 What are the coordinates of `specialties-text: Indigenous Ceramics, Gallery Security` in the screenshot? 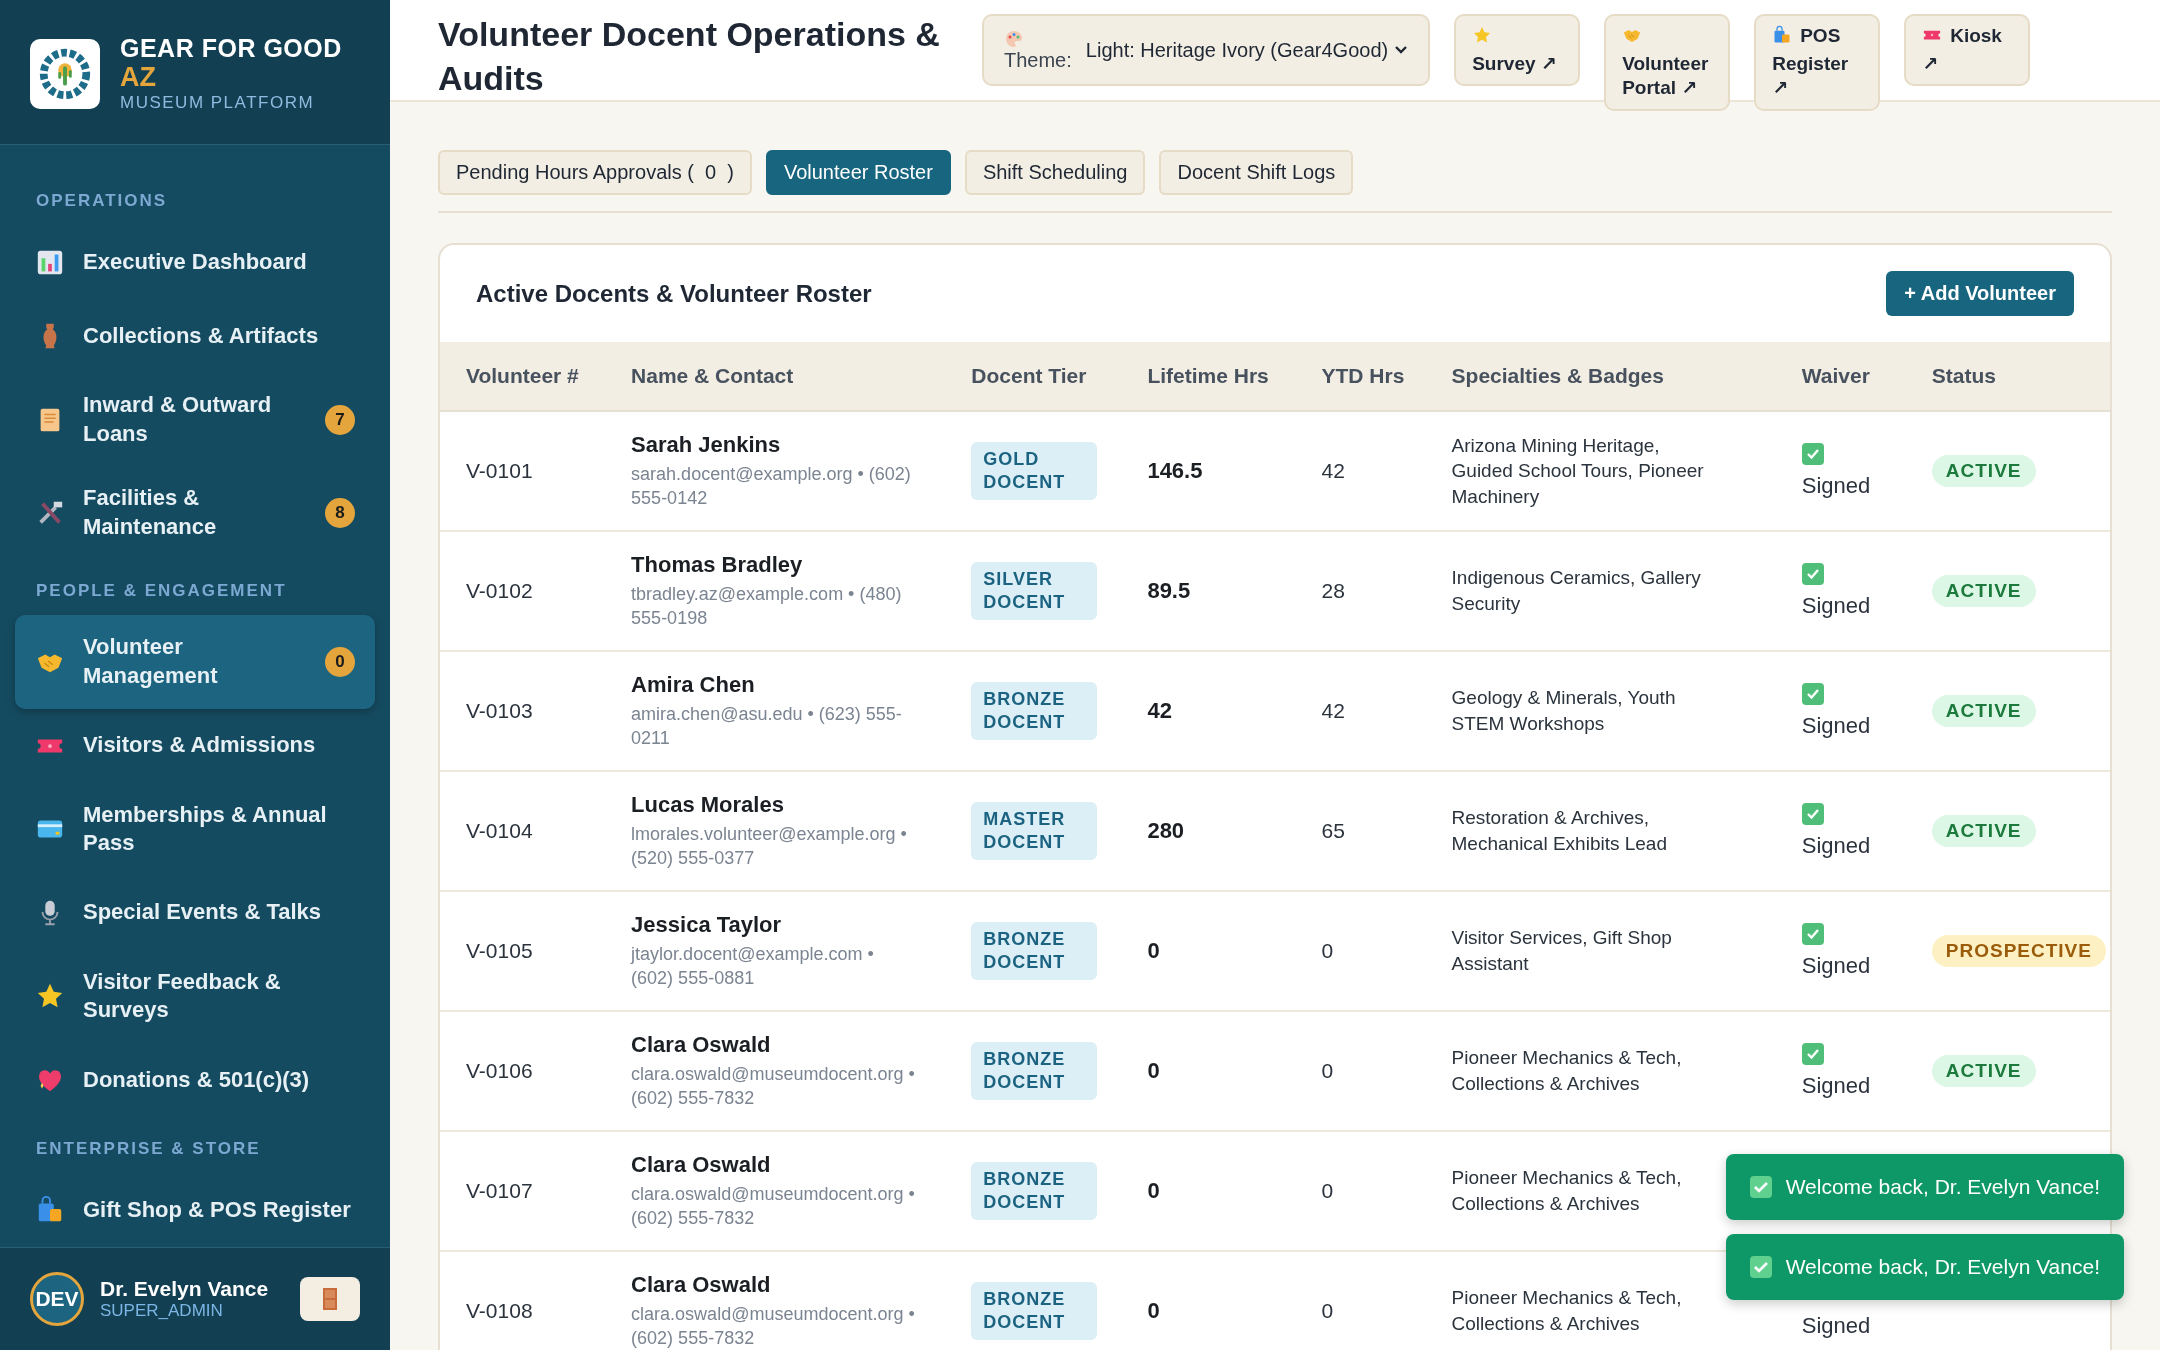 It's located at (1576, 591).